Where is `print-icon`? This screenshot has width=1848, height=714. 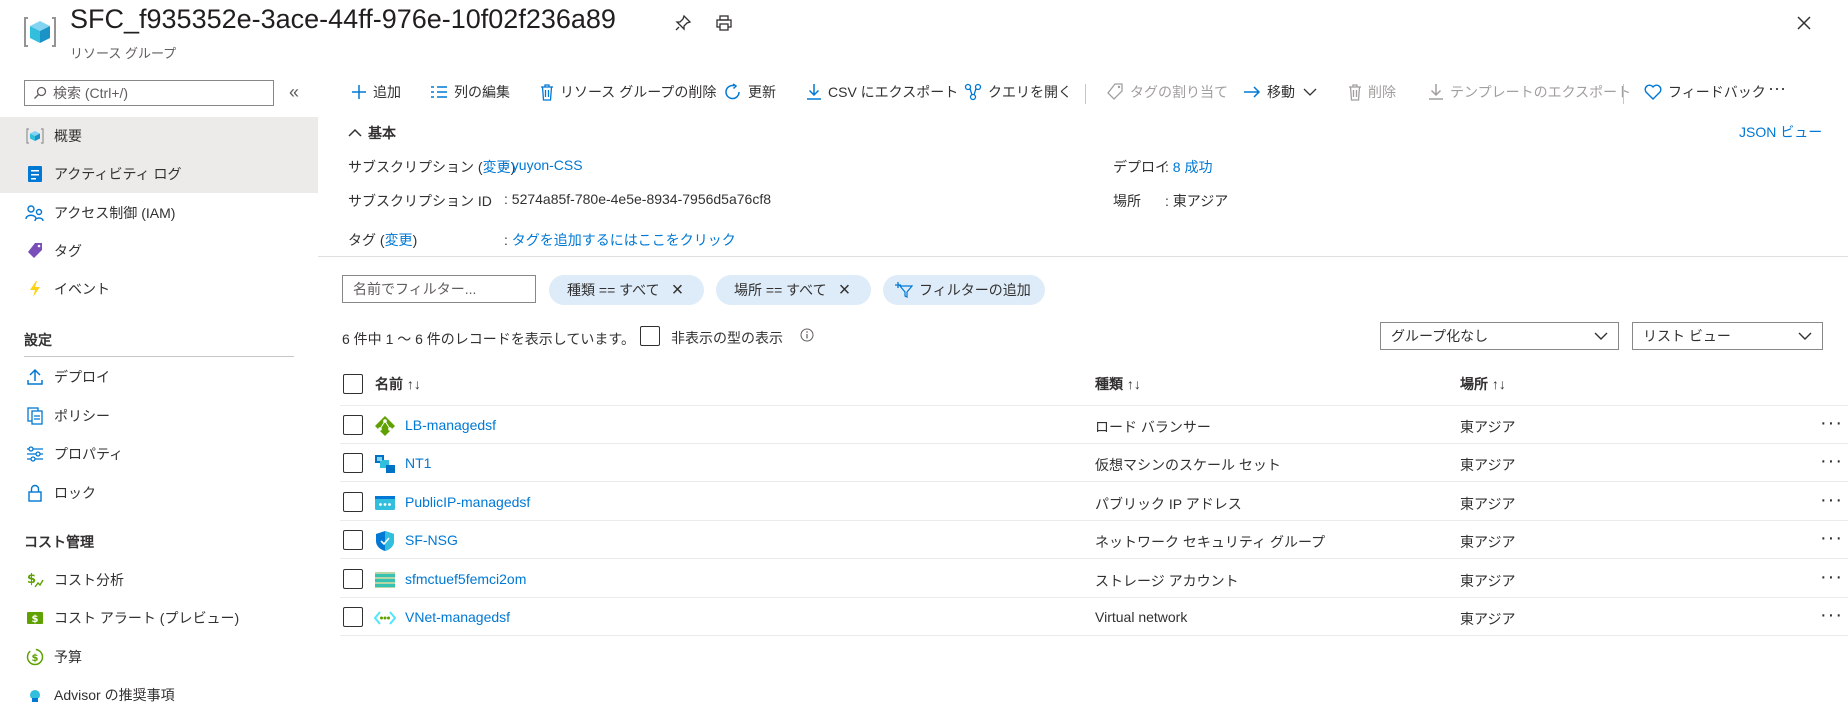 print-icon is located at coordinates (724, 23).